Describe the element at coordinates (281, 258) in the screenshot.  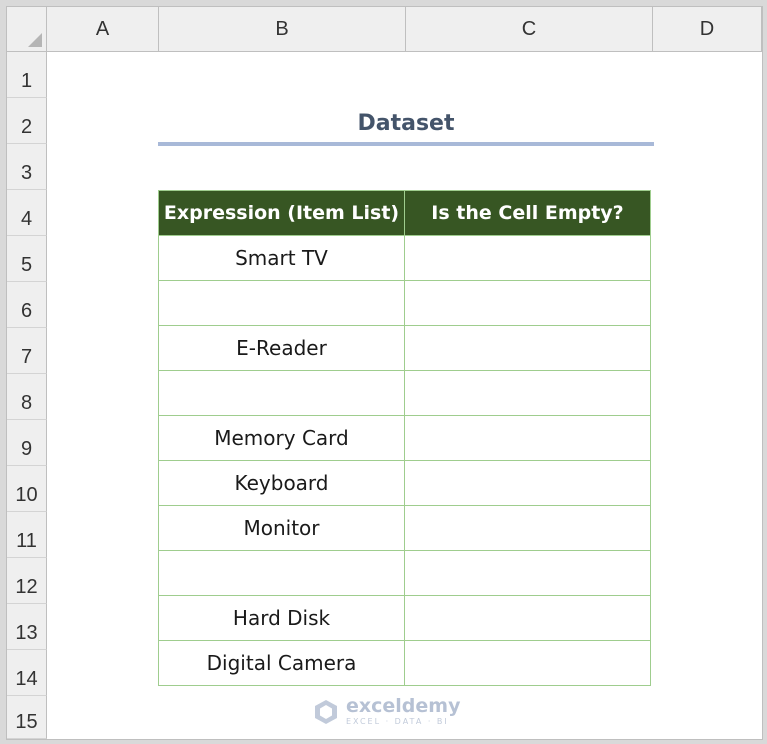
I see `item-cell: Smart TV` at that location.